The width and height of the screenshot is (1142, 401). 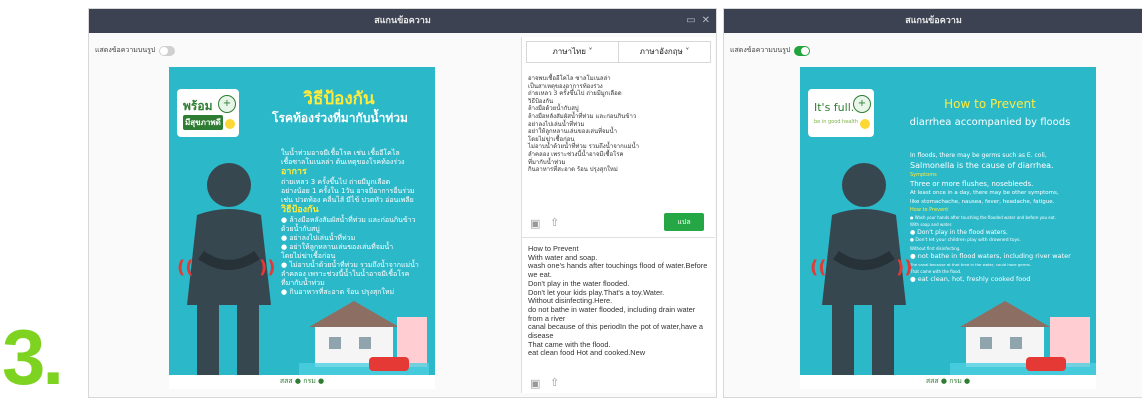 What do you see at coordinates (836, 122) in the screenshot?
I see `logo-subtext: be in good health` at bounding box center [836, 122].